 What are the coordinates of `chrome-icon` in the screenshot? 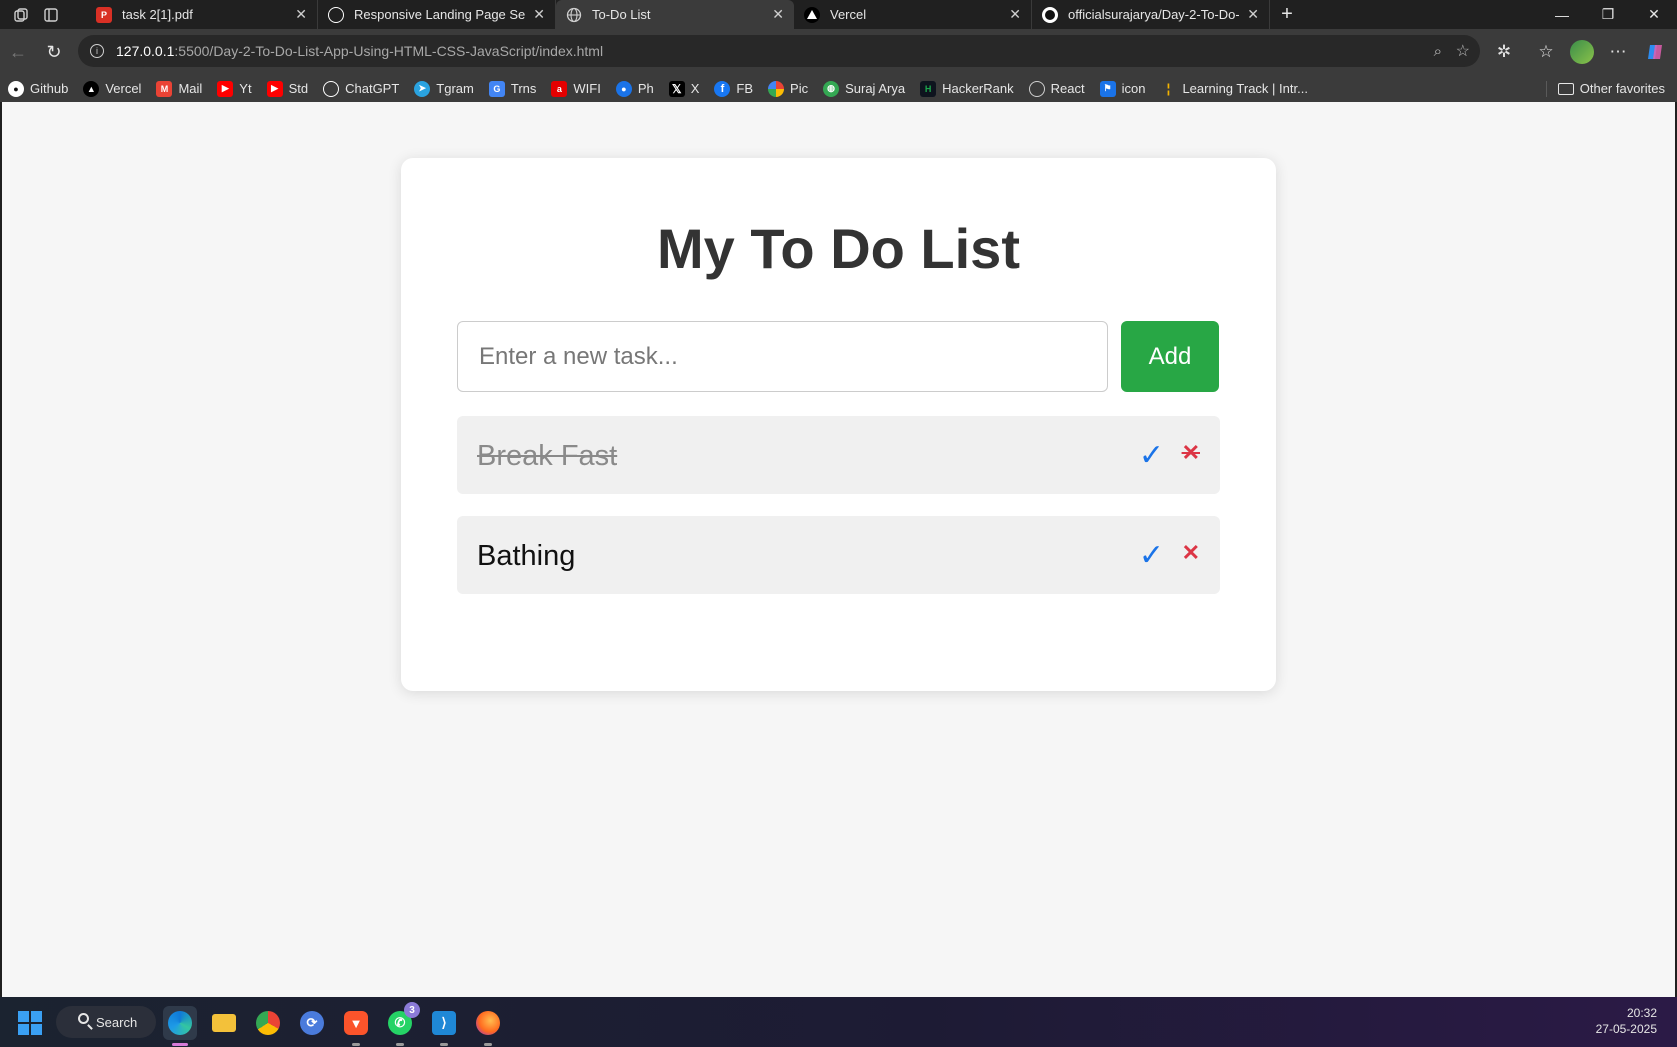 It's located at (268, 1023).